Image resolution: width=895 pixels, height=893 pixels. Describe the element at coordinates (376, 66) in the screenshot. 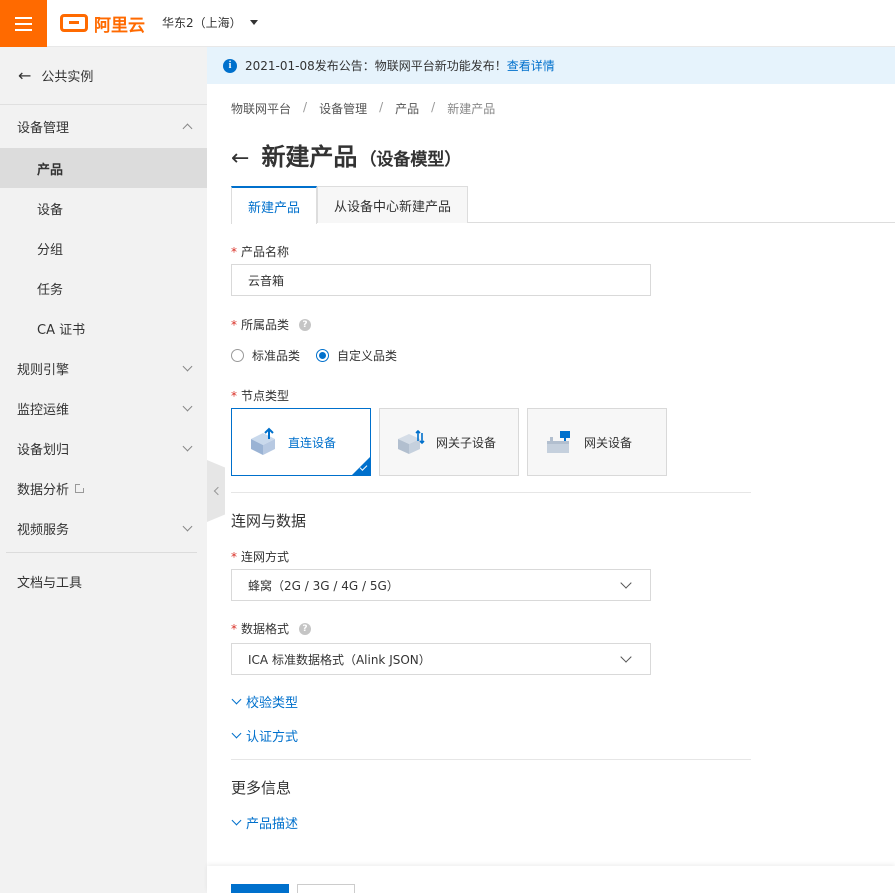

I see `announcement-text: 2021-01-08发布公告：物联网平台新功能发布！` at that location.